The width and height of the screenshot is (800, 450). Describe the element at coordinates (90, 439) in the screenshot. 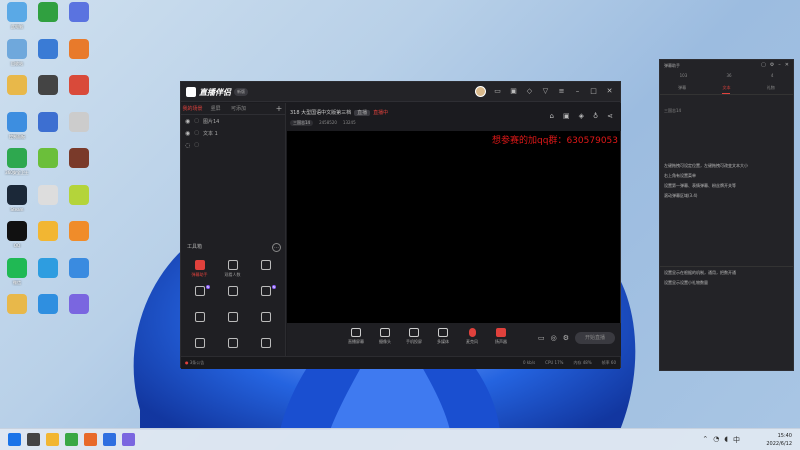

I see `orange-app-icon` at that location.